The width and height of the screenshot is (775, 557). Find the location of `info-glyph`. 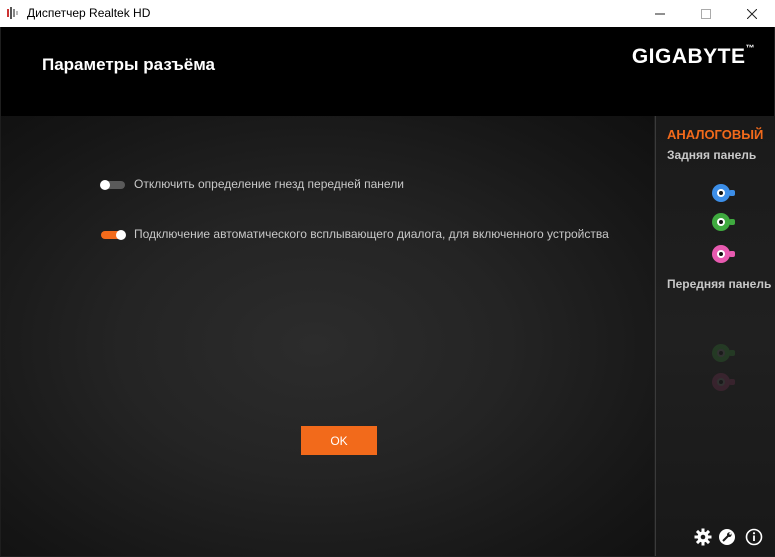

info-glyph is located at coordinates (754, 537).